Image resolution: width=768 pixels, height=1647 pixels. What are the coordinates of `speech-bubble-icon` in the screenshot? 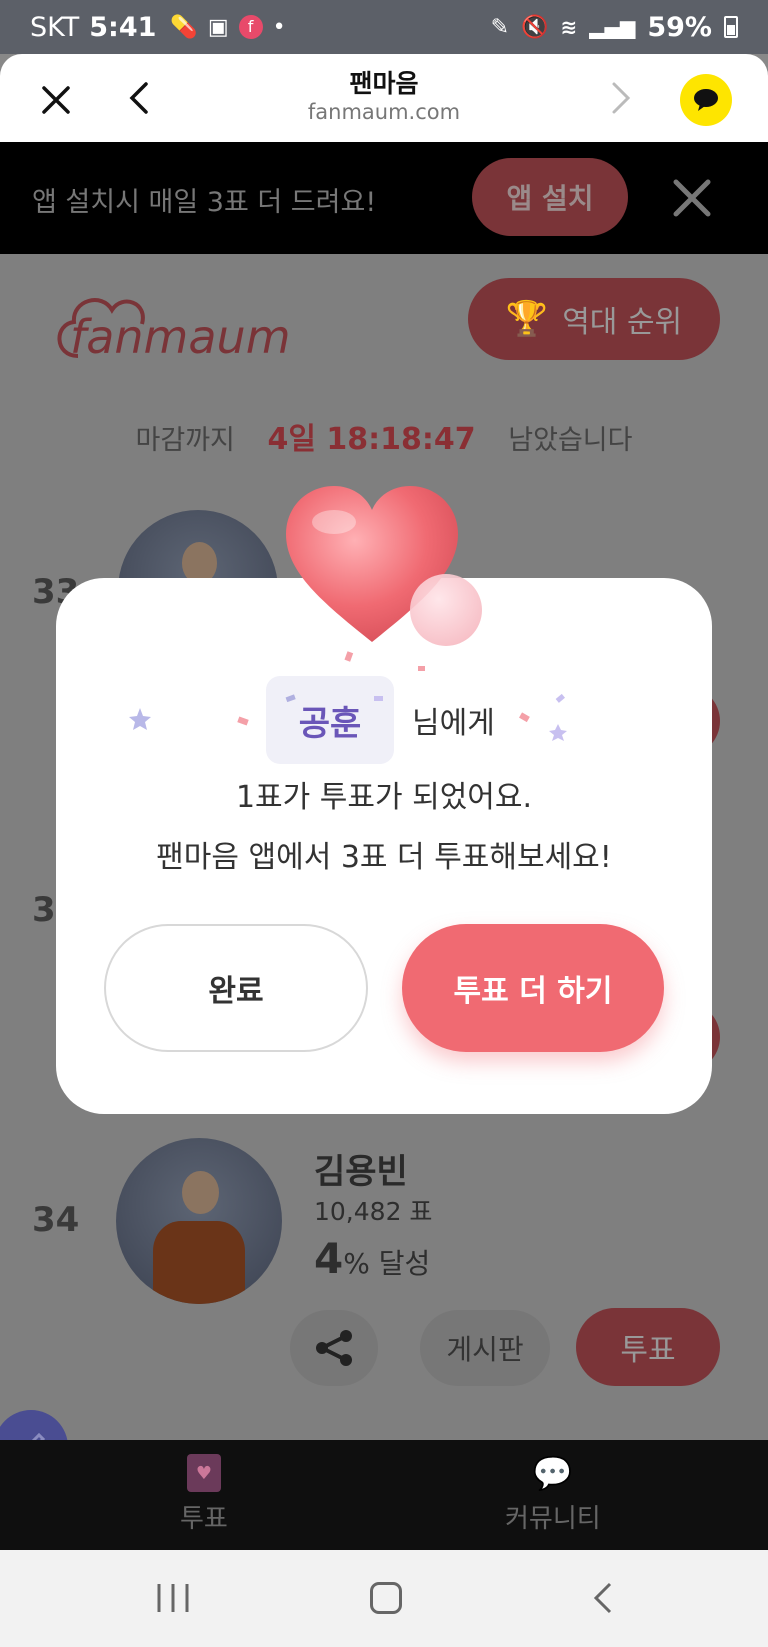 It's located at (706, 100).